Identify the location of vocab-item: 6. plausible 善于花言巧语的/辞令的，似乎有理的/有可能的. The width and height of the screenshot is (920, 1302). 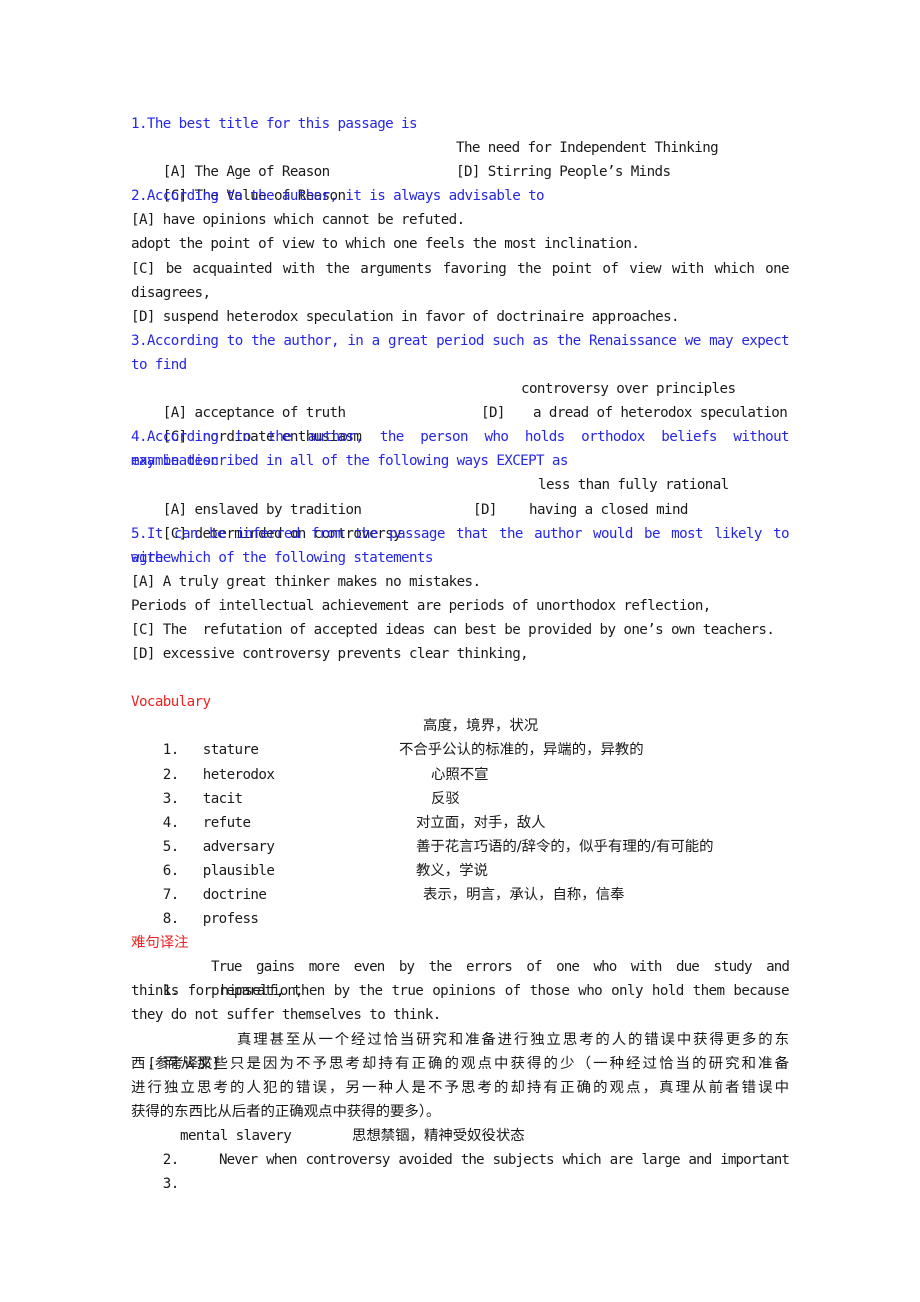
(460, 857).